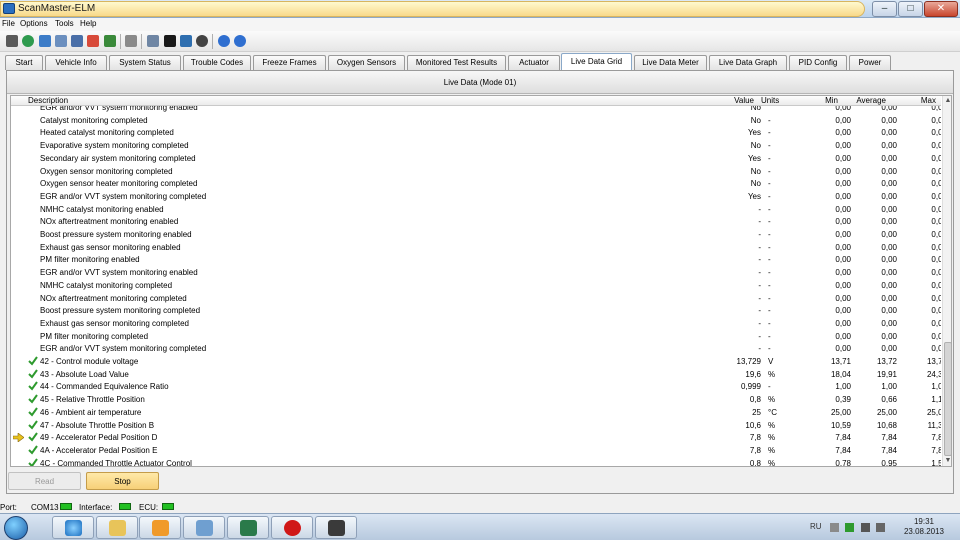 This screenshot has width=960, height=540. What do you see at coordinates (336, 527) in the screenshot?
I see `taskbar-chip-icon` at bounding box center [336, 527].